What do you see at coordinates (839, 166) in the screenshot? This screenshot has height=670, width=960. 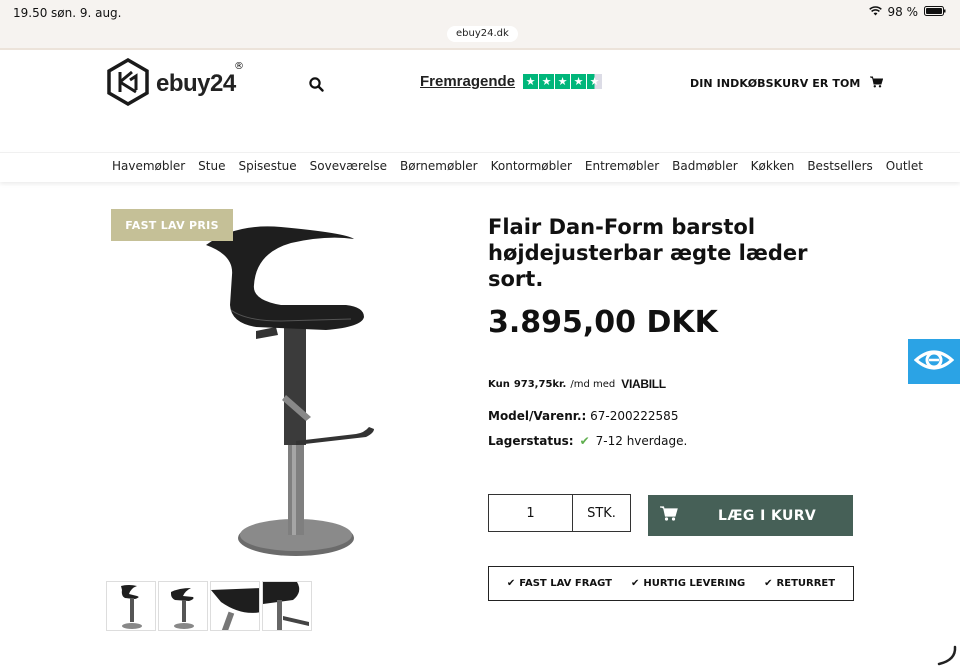 I see `nav-item-bestsellers: Bestsellers` at bounding box center [839, 166].